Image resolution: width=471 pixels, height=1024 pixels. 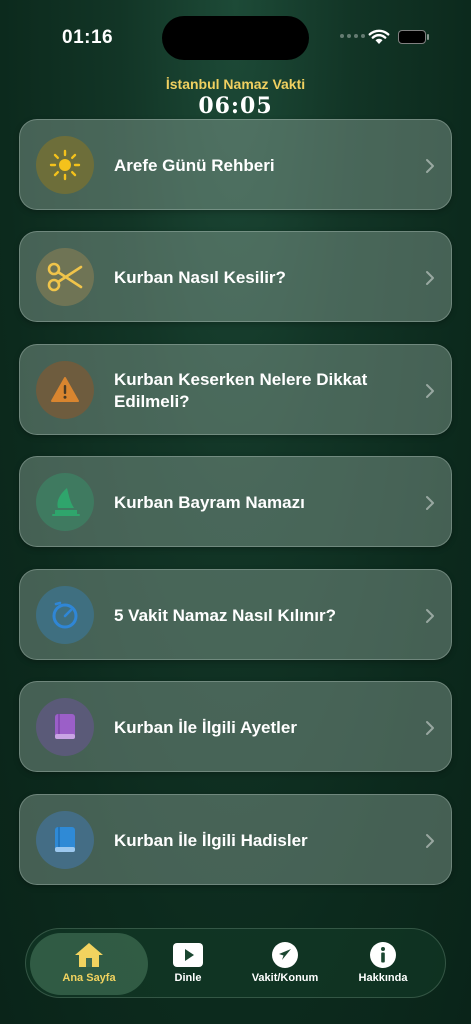 What do you see at coordinates (88, 37) in the screenshot?
I see `status-time: 01:16` at bounding box center [88, 37].